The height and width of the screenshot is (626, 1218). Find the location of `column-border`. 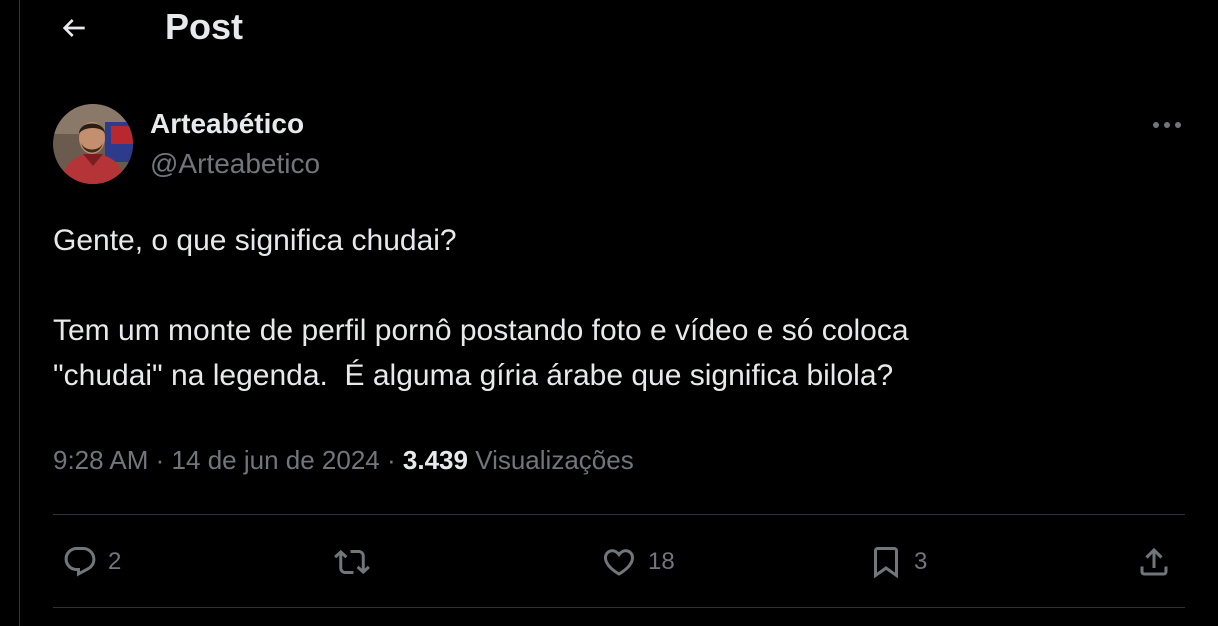

column-border is located at coordinates (19, 313).